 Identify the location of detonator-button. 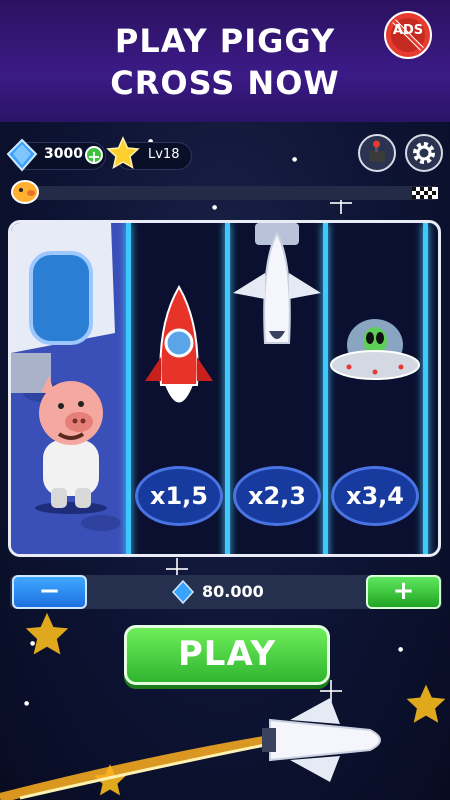
(377, 153).